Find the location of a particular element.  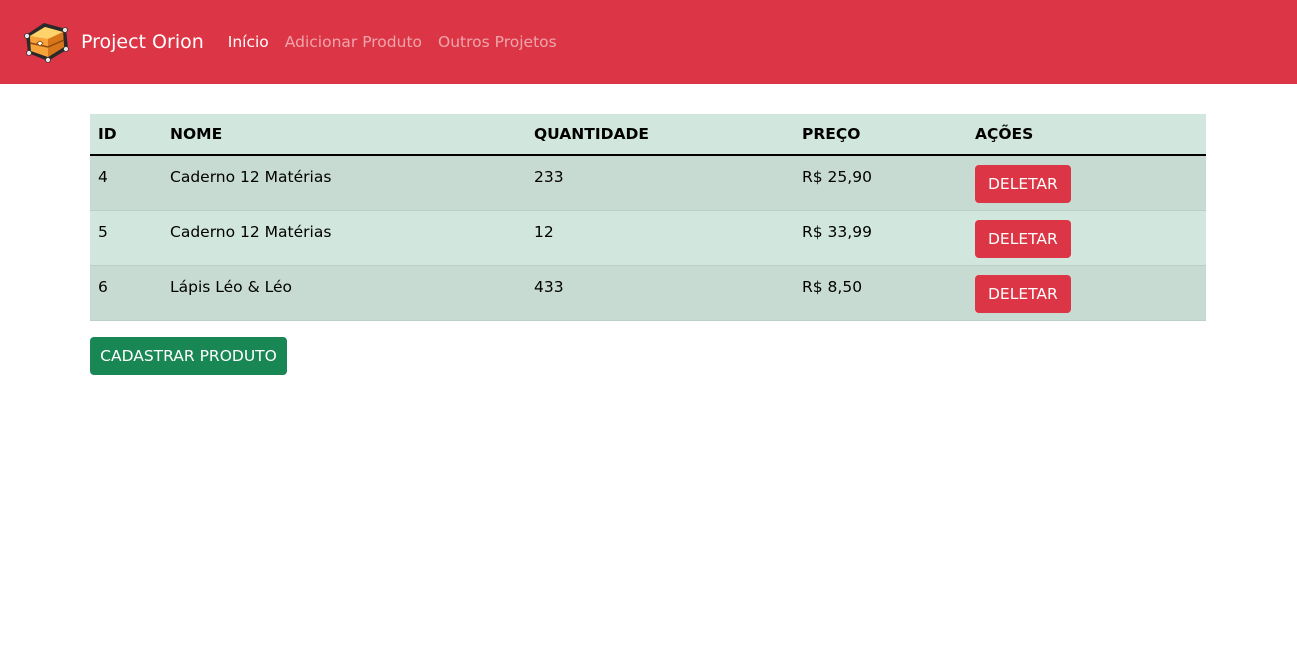

cell-quantidade: 233 is located at coordinates (549, 177).